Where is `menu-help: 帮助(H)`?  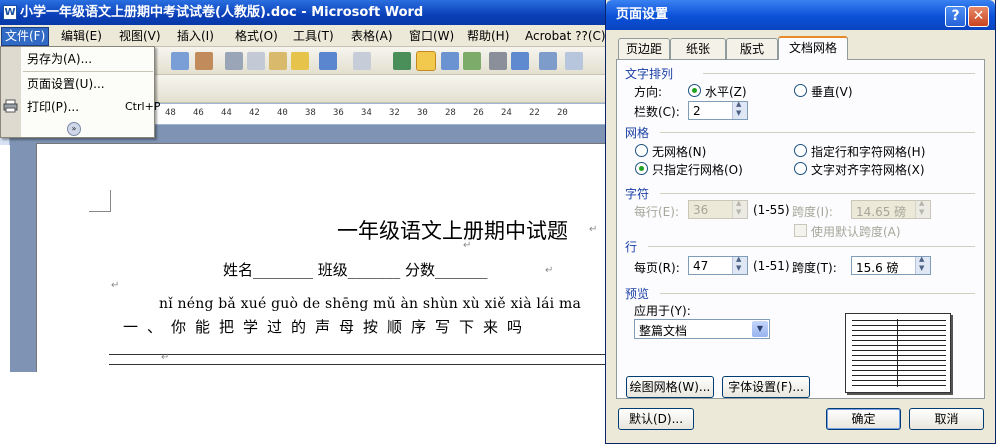
menu-help: 帮助(H) is located at coordinates (488, 36).